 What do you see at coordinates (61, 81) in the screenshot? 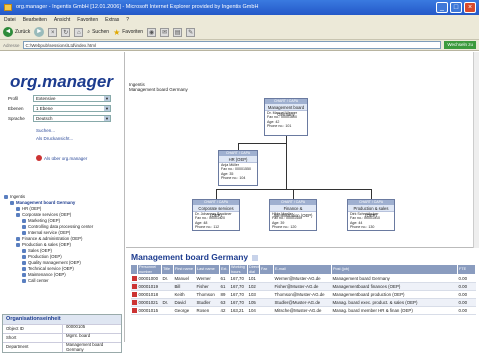
I see `app-logo: org.manager` at bounding box center [61, 81].